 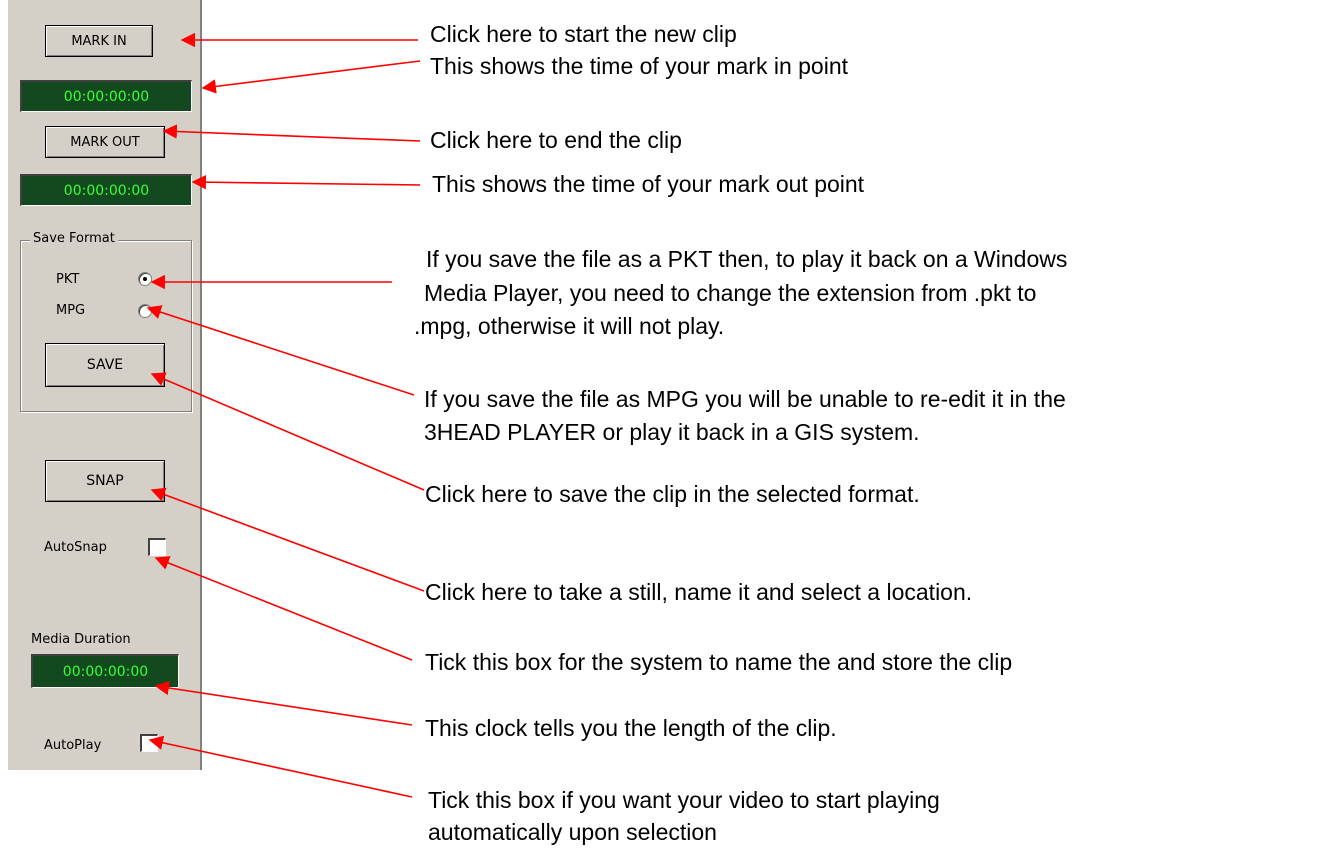 I want to click on arrow-save-button, so click(x=287, y=431).